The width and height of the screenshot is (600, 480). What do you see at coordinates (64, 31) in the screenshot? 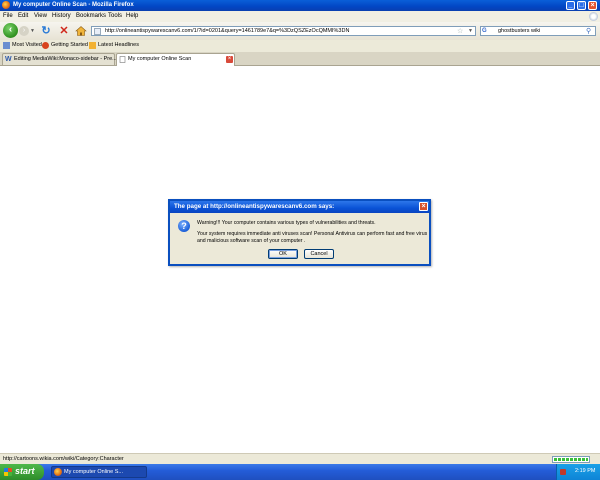
I see `stop-icon: ✕` at bounding box center [64, 31].